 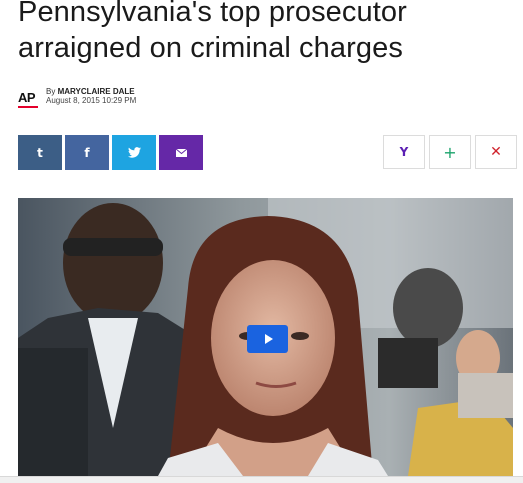 I want to click on envelope-icon, so click(x=181, y=152).